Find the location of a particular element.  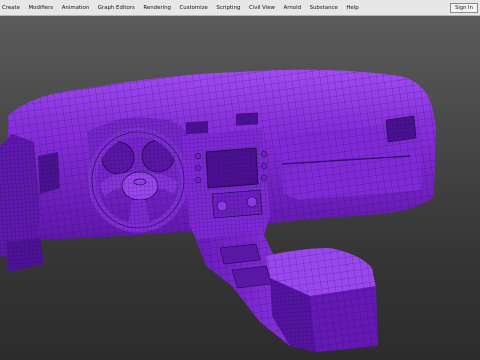

left-lower-panel is located at coordinates (25, 255).